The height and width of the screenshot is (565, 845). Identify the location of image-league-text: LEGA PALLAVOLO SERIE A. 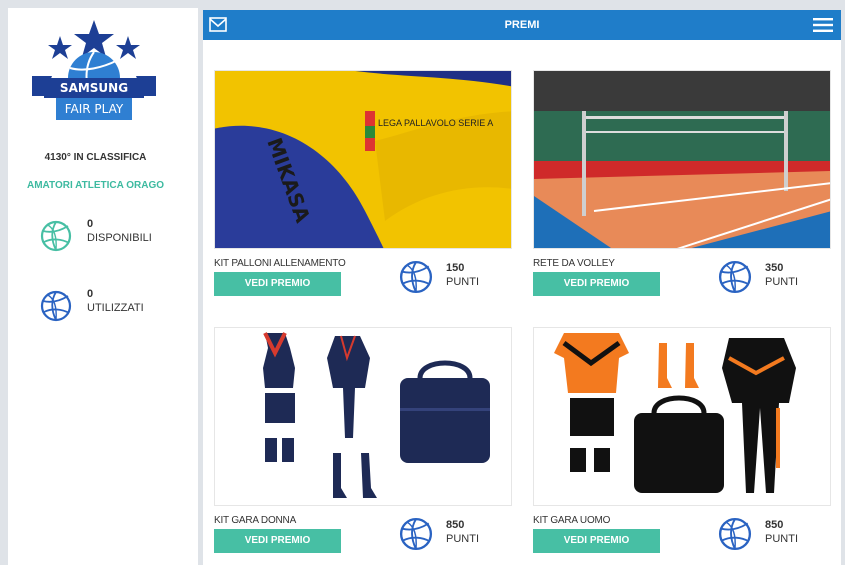
(435, 123).